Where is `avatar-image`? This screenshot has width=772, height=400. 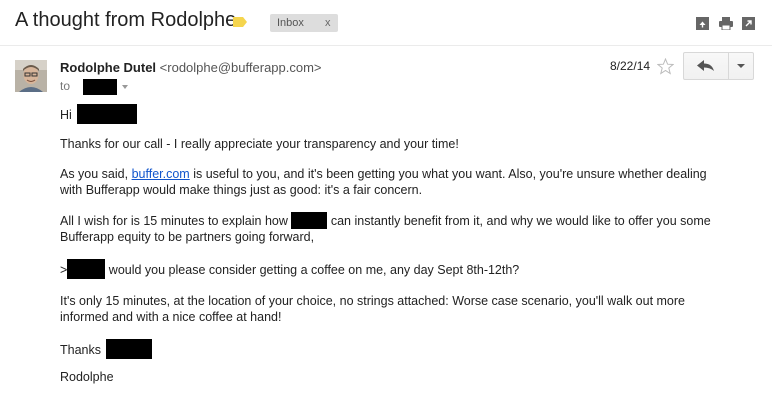 avatar-image is located at coordinates (31, 76).